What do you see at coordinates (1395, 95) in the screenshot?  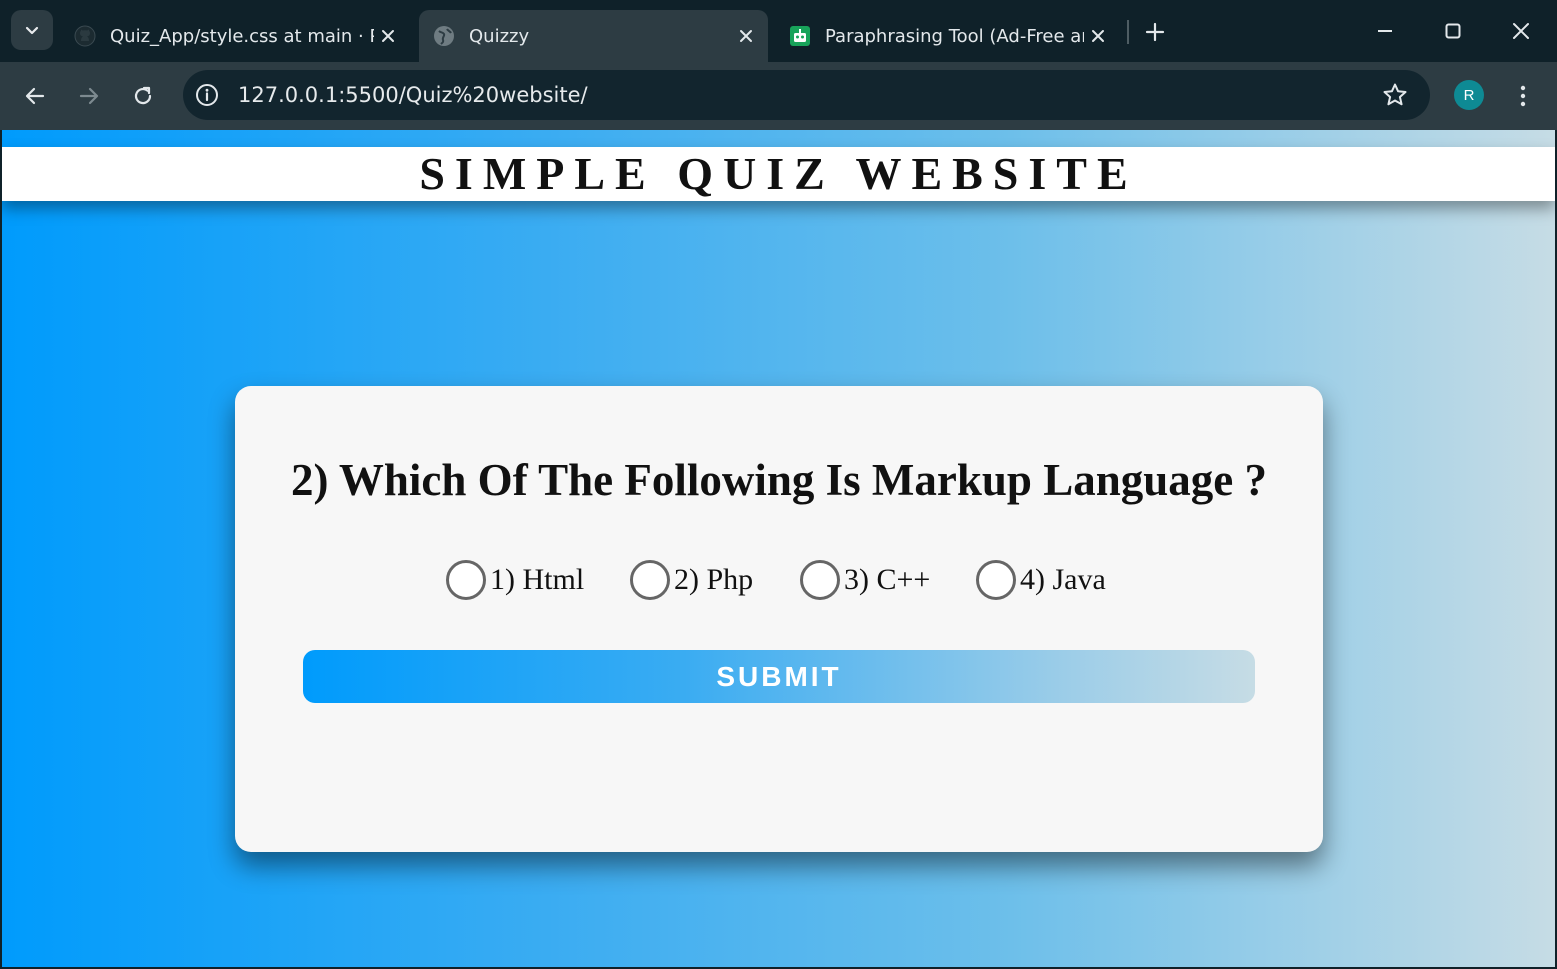 I see `bookmark-star-icon` at bounding box center [1395, 95].